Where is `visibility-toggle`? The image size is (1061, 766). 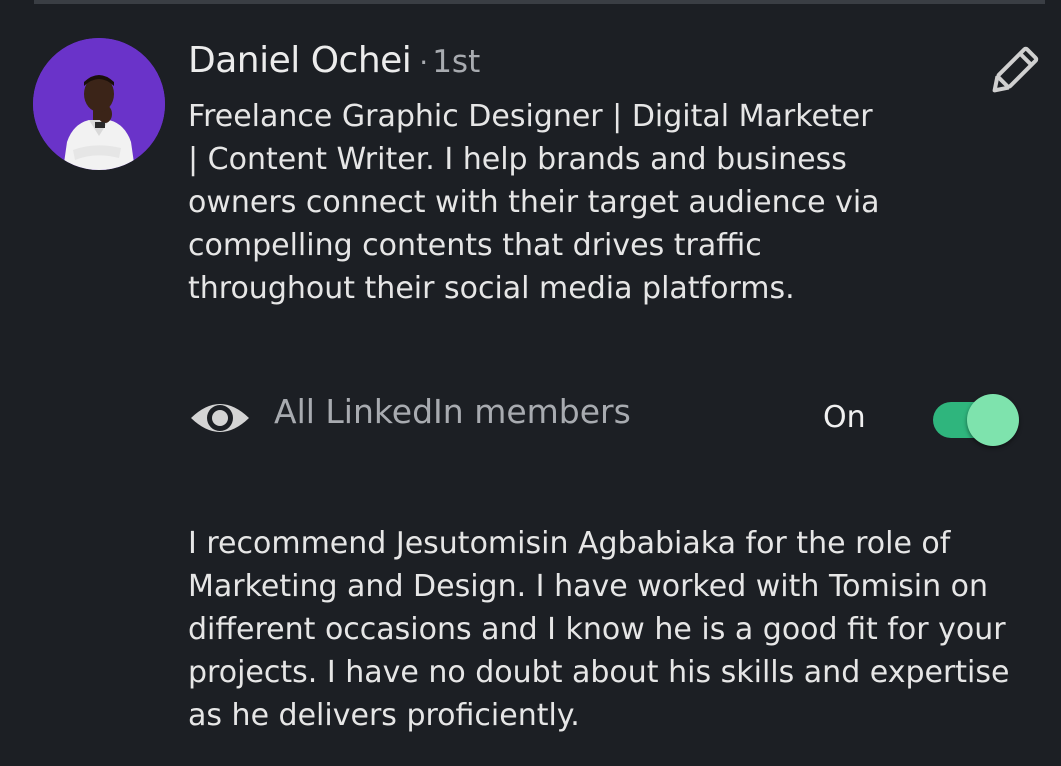
visibility-toggle is located at coordinates (977, 420).